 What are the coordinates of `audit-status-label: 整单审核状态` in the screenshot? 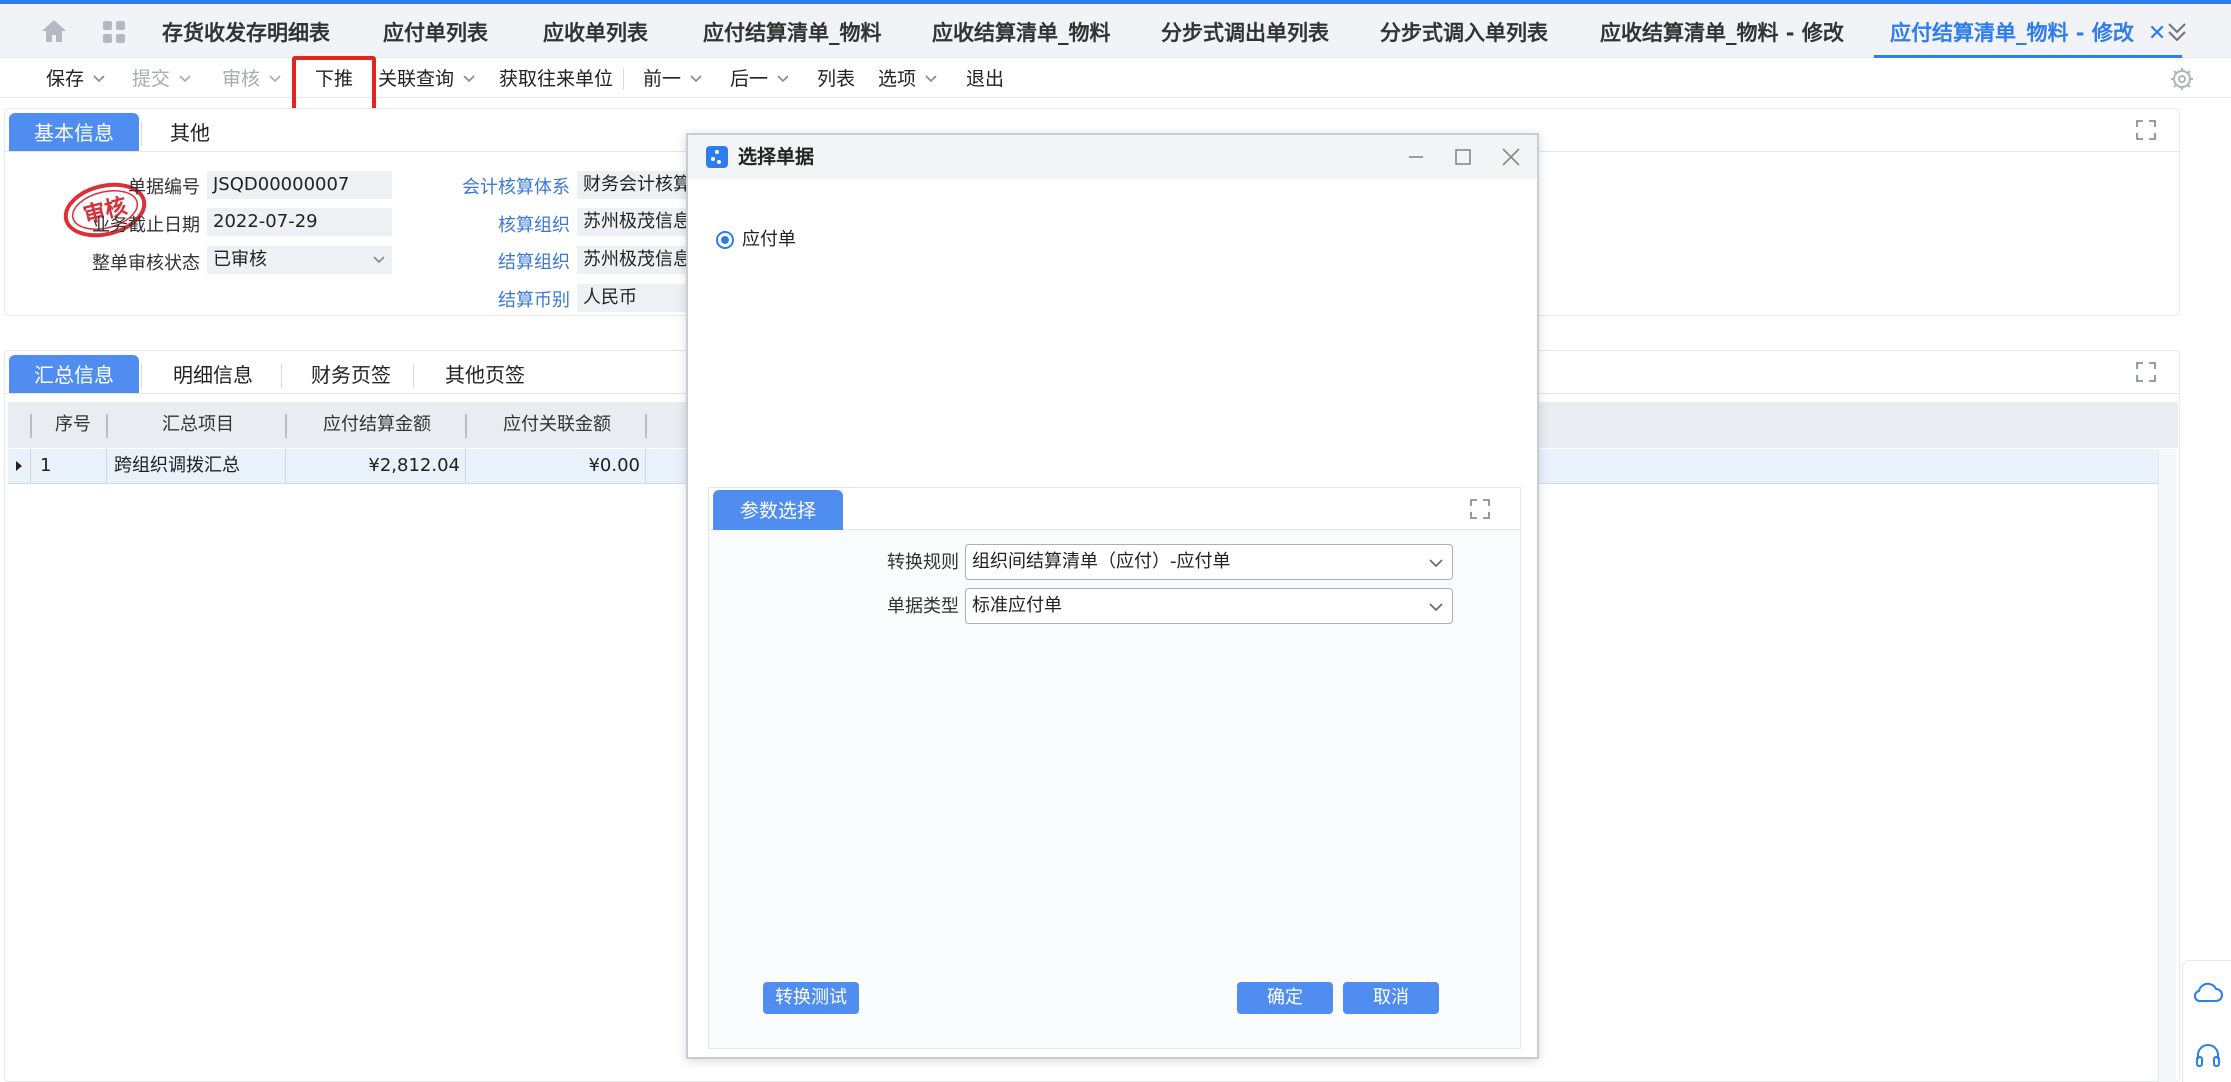 It's located at (146, 263).